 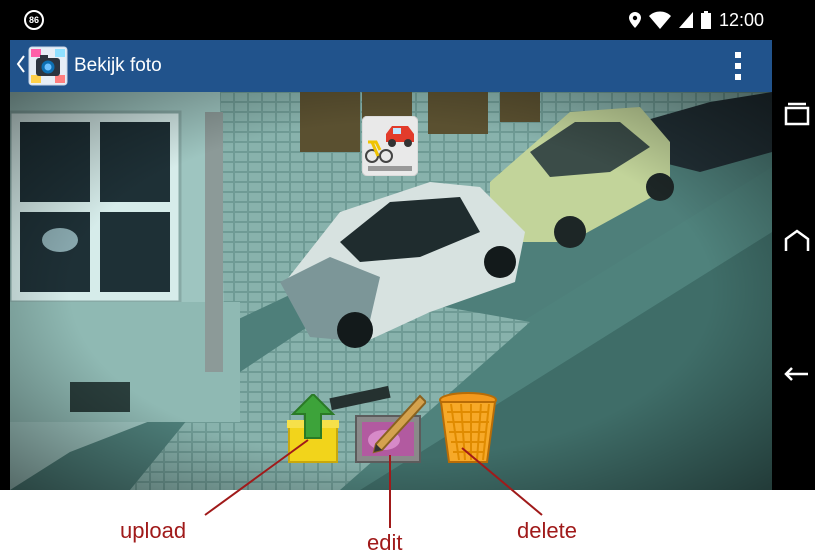 I want to click on app-icon, so click(x=48, y=66).